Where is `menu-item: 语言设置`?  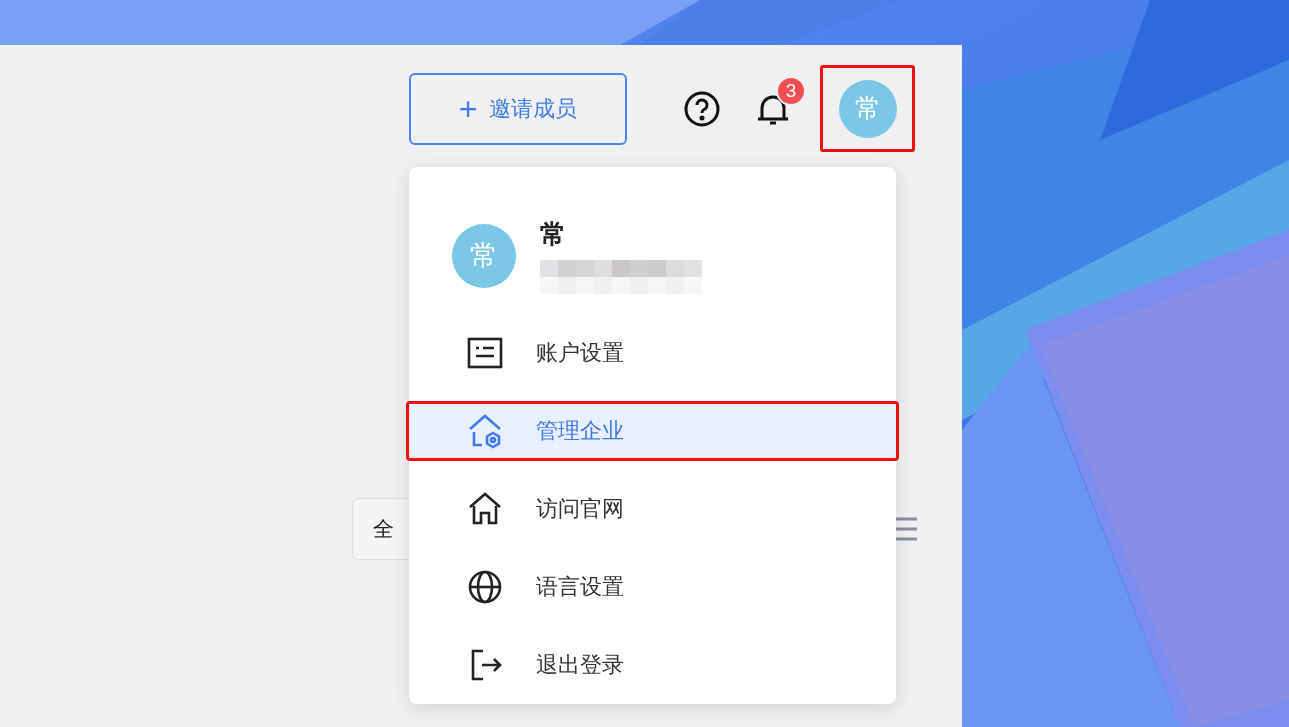
menu-item: 语言设置 is located at coordinates (652, 587).